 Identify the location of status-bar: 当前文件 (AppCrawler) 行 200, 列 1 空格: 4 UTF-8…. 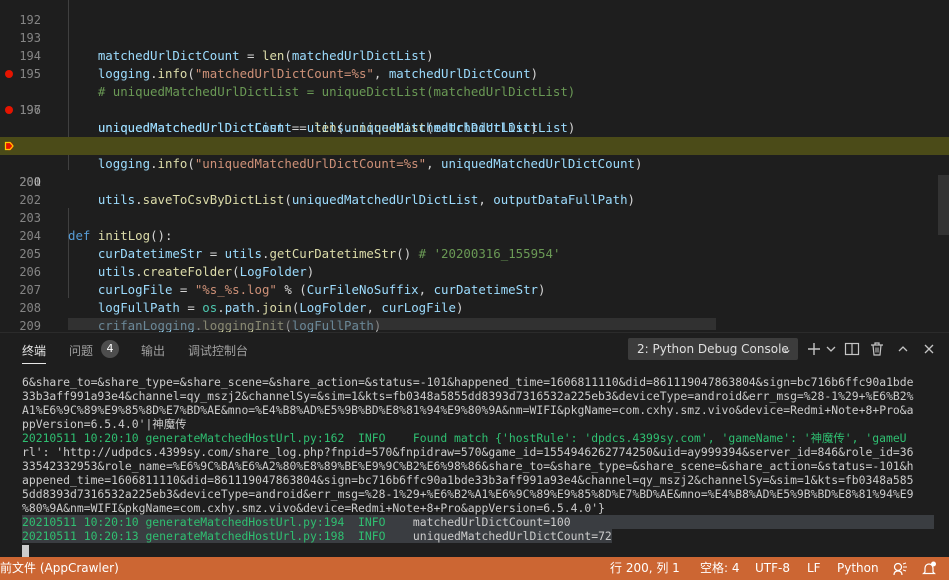
(474, 568).